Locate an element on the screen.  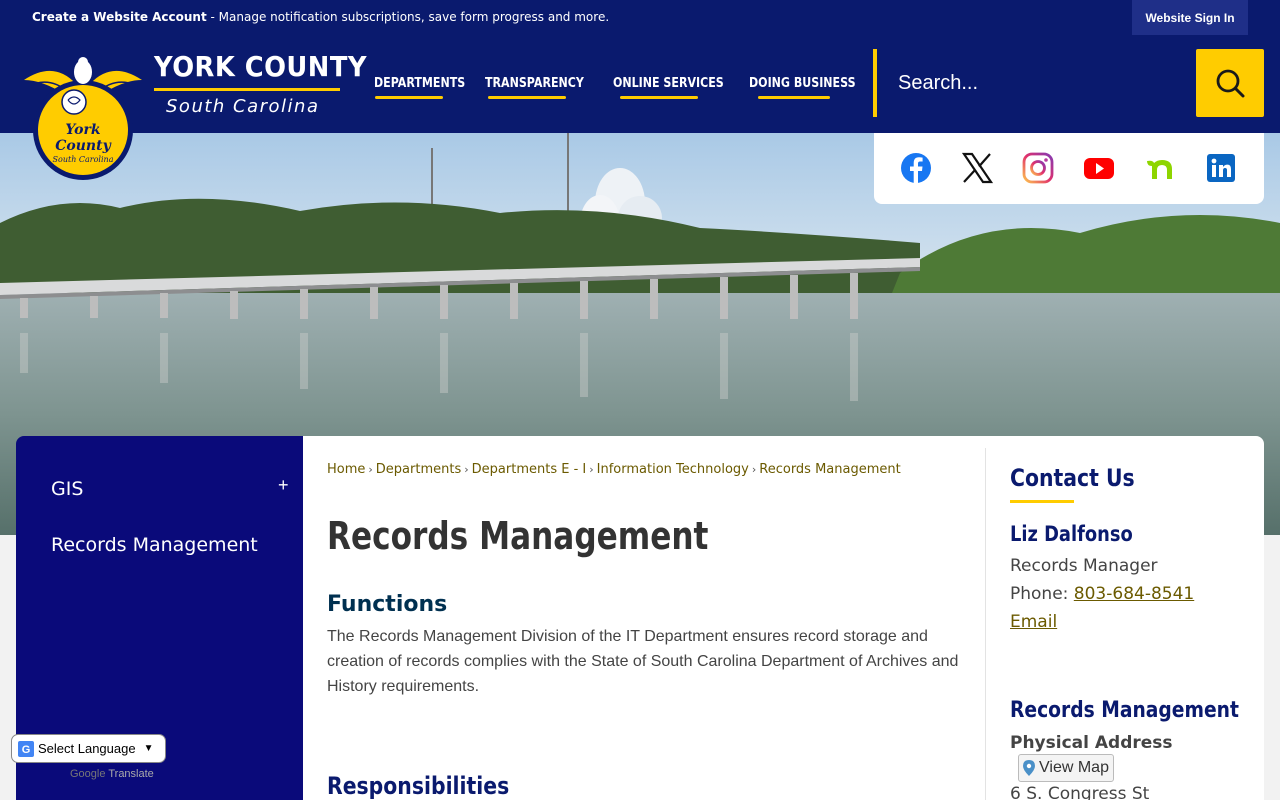
search-input is located at coordinates (1036, 83).